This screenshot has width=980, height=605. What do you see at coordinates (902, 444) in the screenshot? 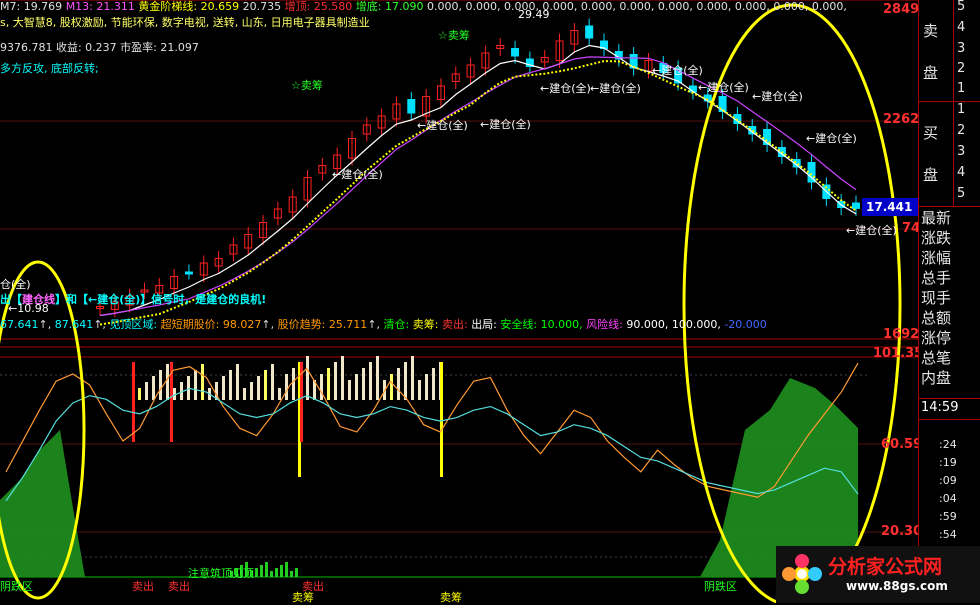
I see `indicator-axis-mid: 60.59` at bounding box center [902, 444].